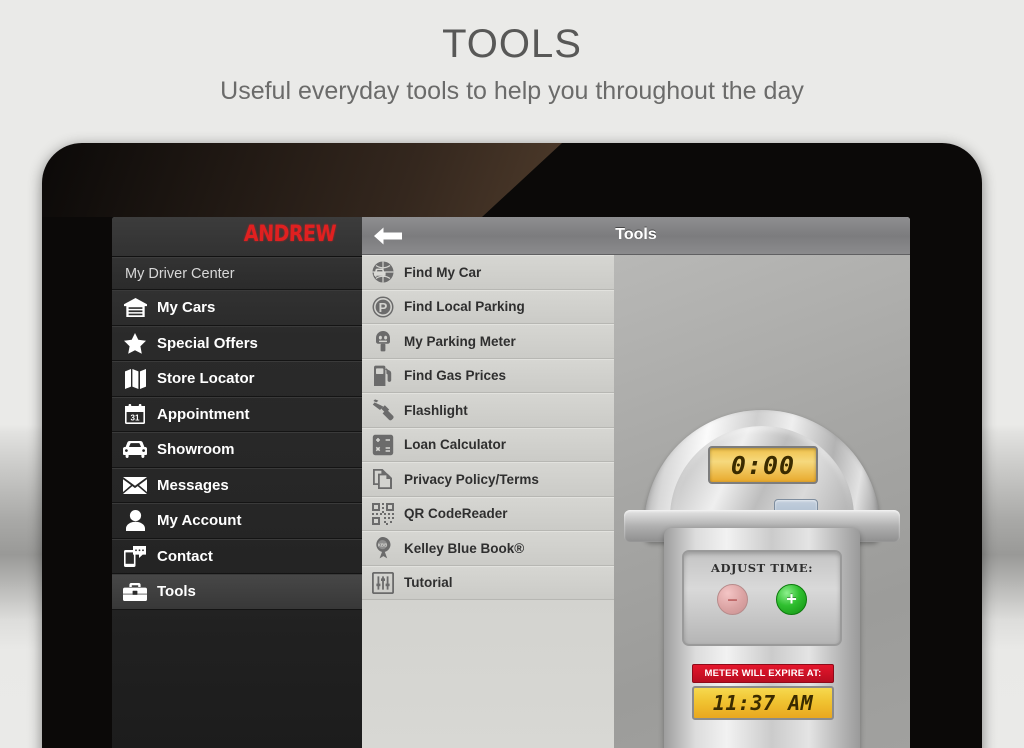  I want to click on page-title-topbar: Tools, so click(636, 234).